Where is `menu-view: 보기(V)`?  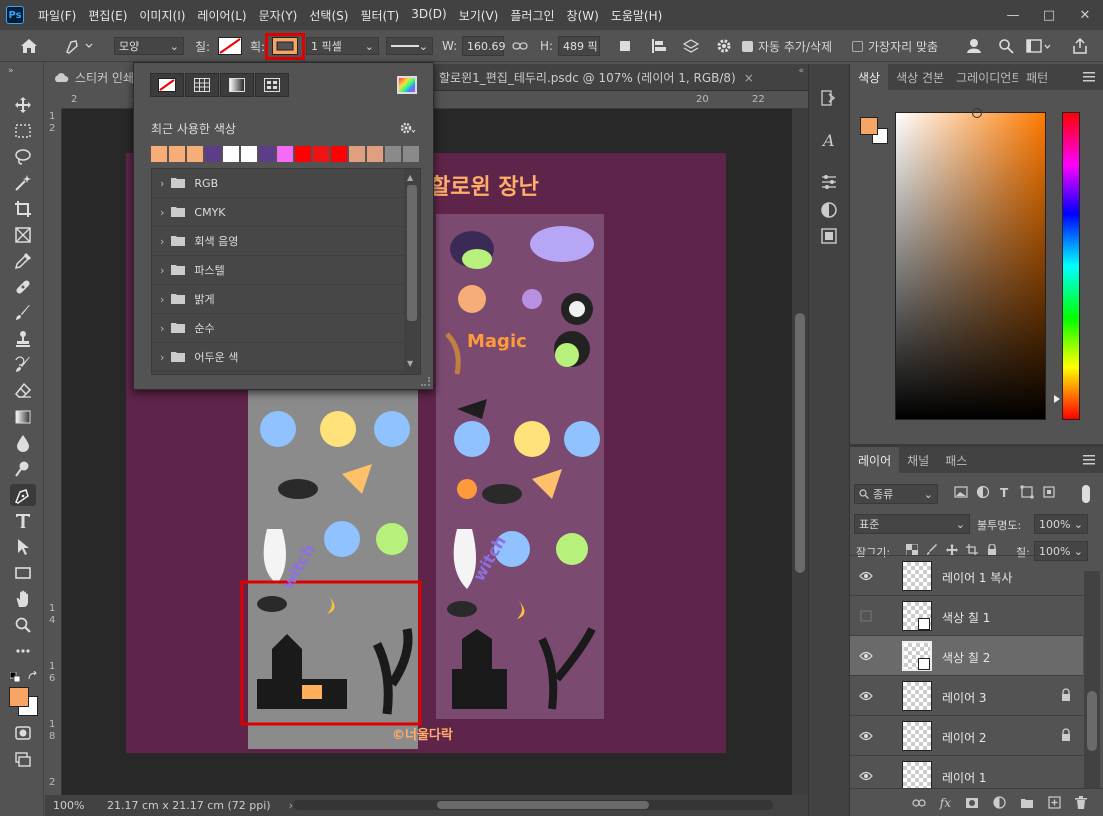 menu-view: 보기(V) is located at coordinates (479, 15).